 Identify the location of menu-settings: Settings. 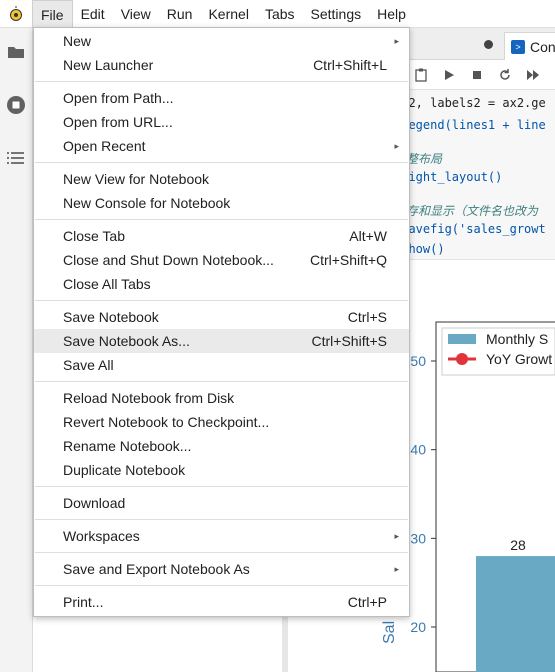
(336, 14).